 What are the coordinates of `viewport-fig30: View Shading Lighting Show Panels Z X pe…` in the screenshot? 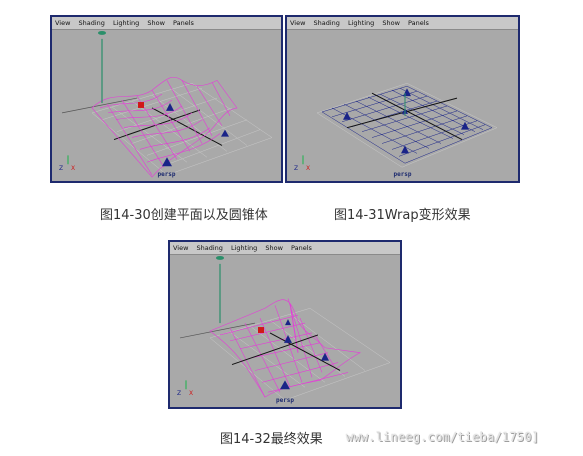 It's located at (166, 99).